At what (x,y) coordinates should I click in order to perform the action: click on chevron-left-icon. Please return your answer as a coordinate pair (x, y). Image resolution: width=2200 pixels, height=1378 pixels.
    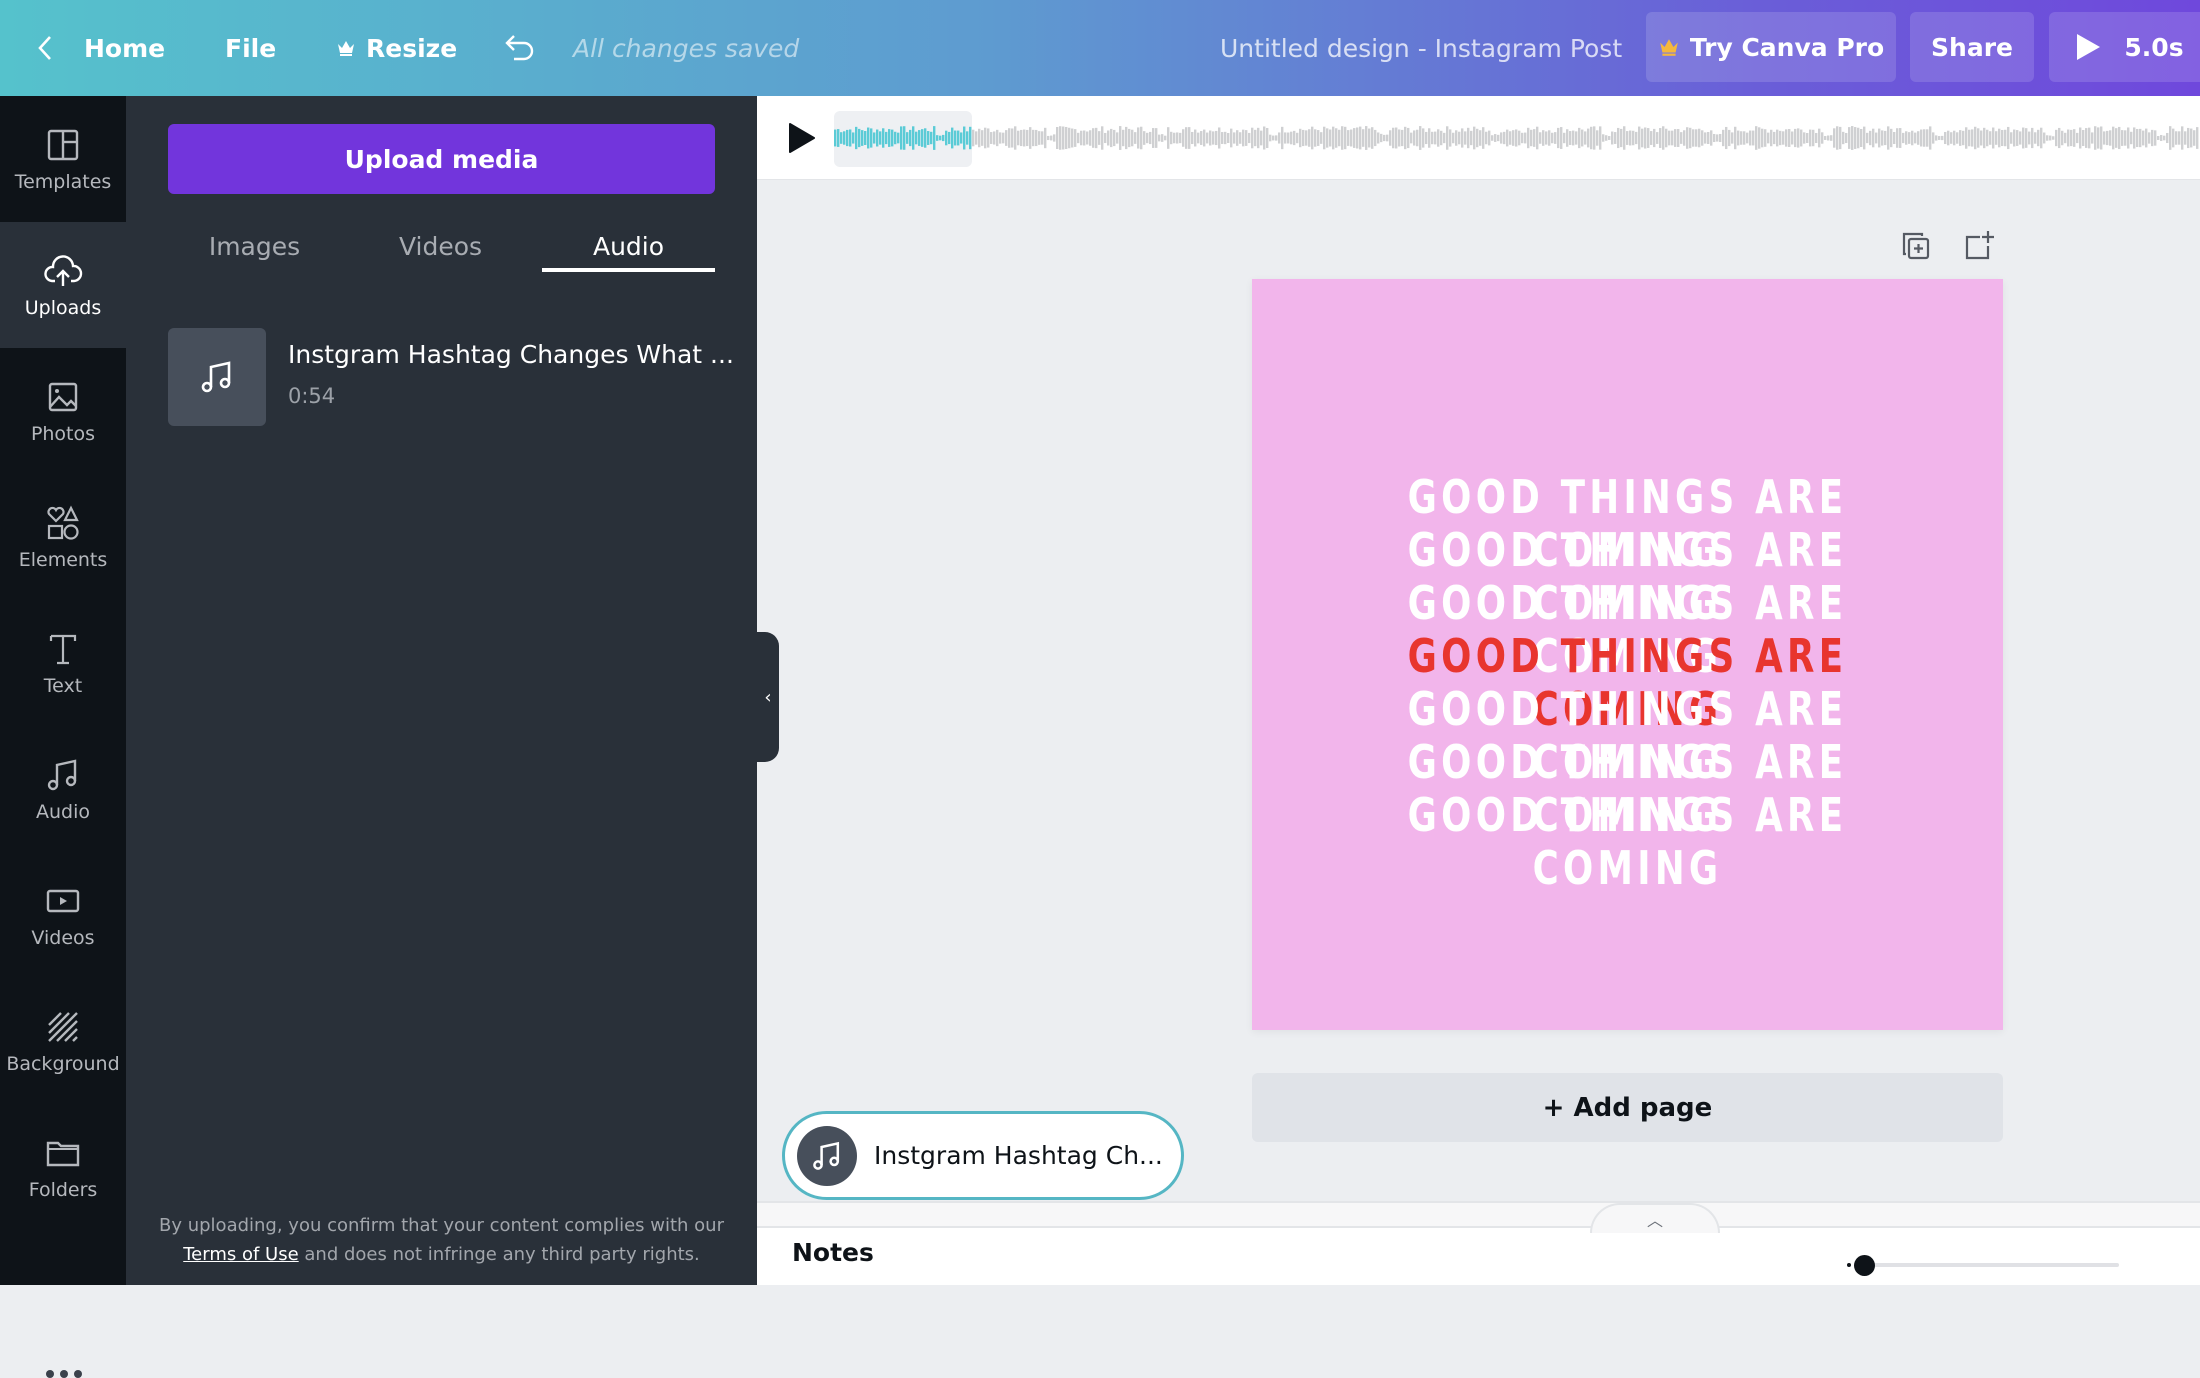
    Looking at the image, I should click on (44, 48).